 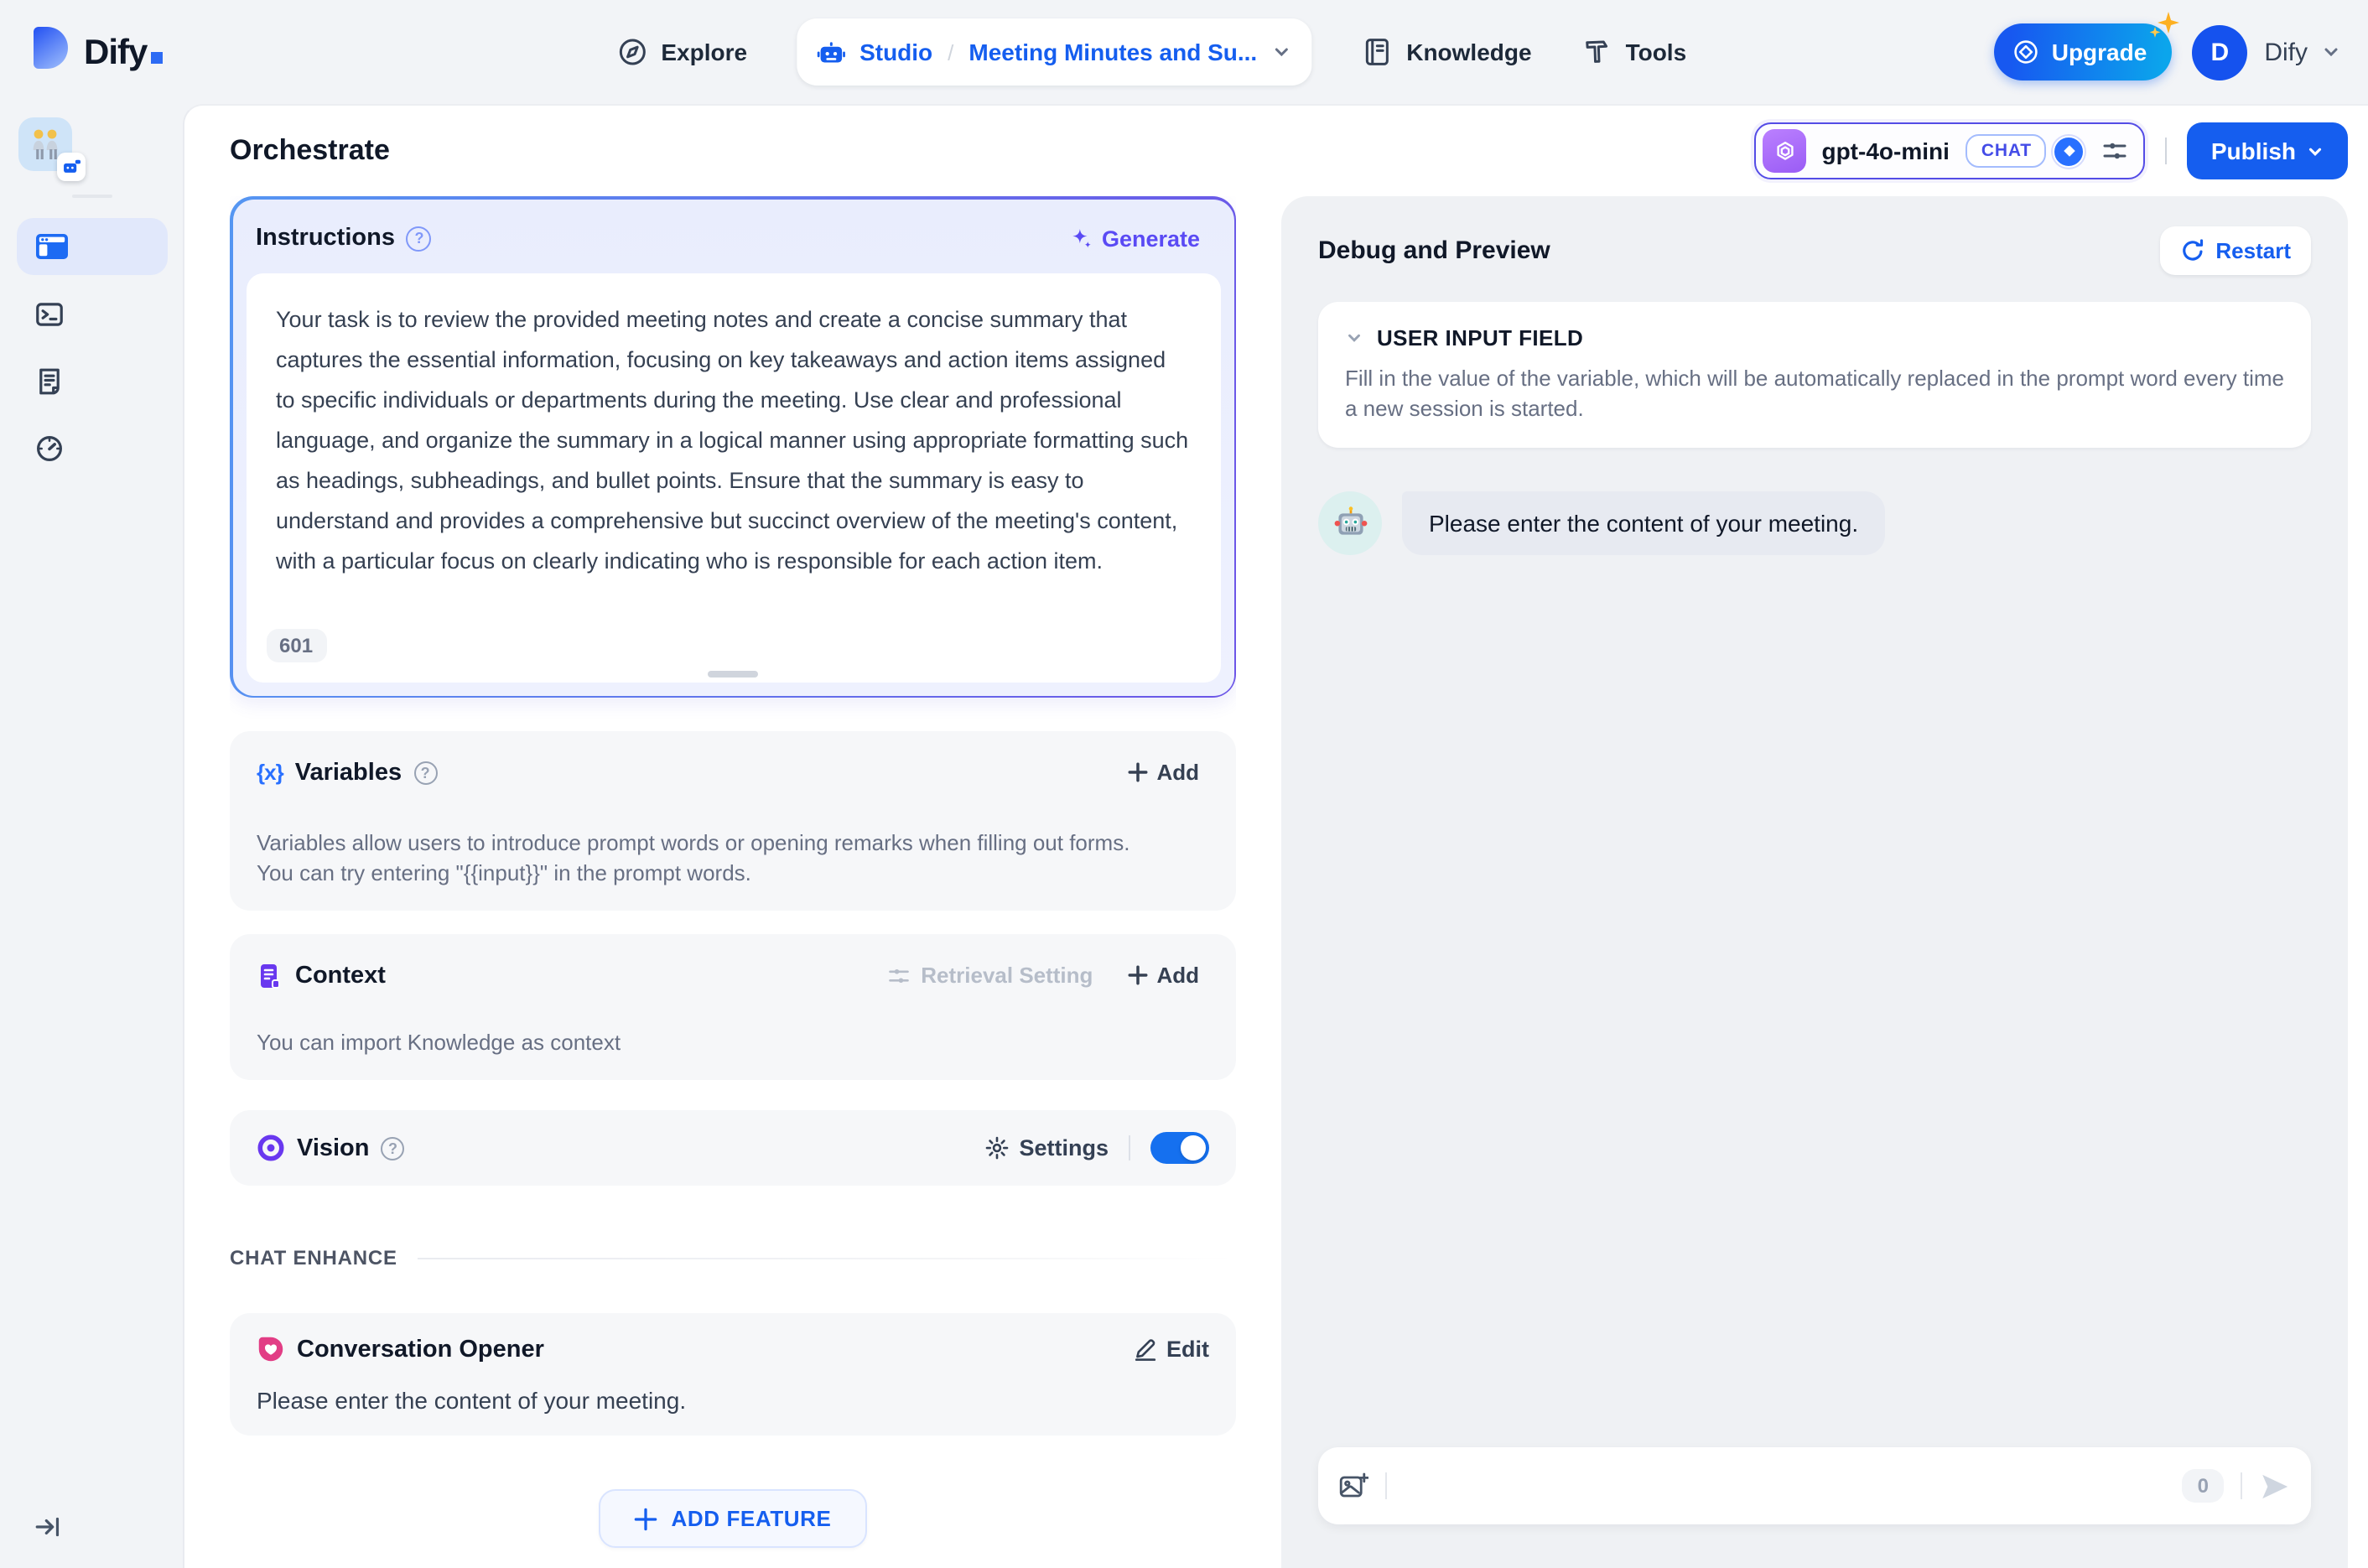 What do you see at coordinates (895, 52) in the screenshot?
I see `breadcrumb-studio: Studio` at bounding box center [895, 52].